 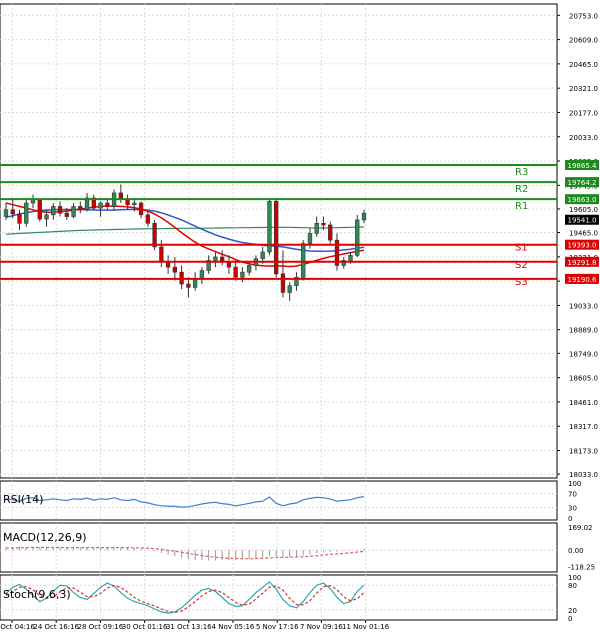 What do you see at coordinates (521, 265) in the screenshot?
I see `level-name-s2: S2` at bounding box center [521, 265].